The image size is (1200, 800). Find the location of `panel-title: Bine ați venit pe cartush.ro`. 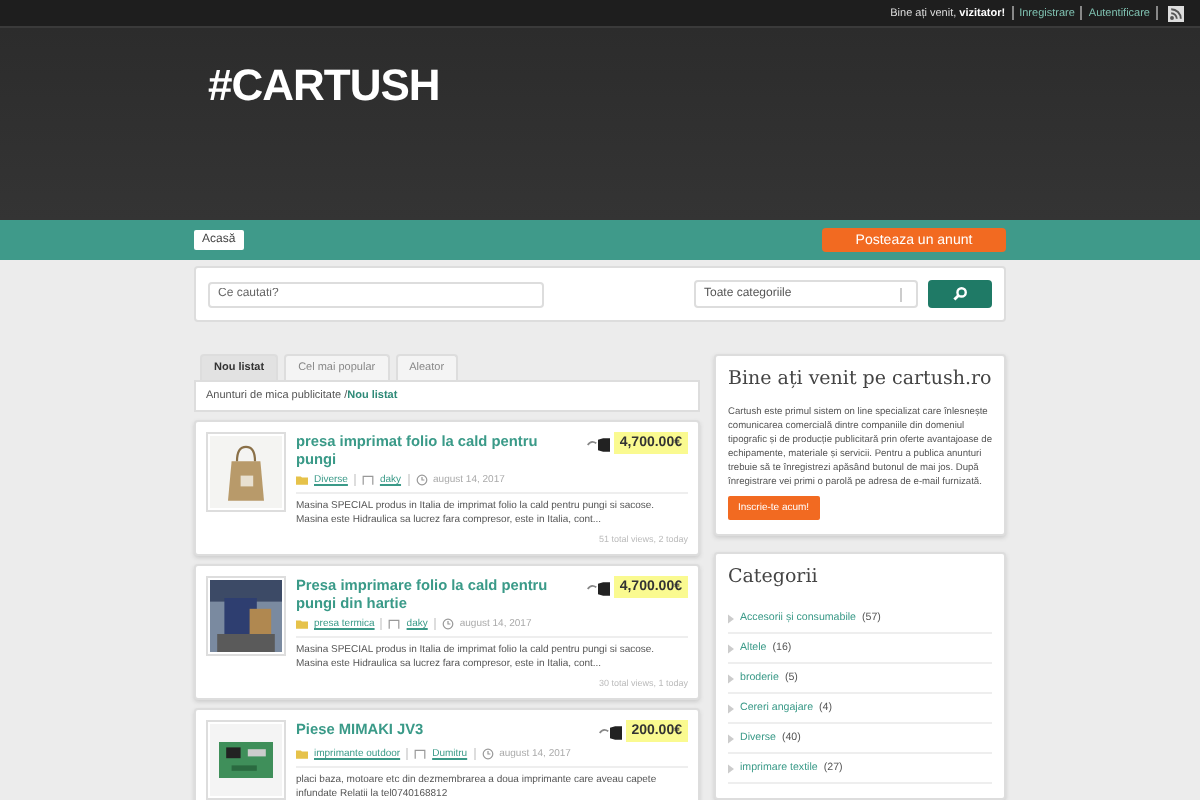

panel-title: Bine ați venit pe cartush.ro is located at coordinates (860, 381).